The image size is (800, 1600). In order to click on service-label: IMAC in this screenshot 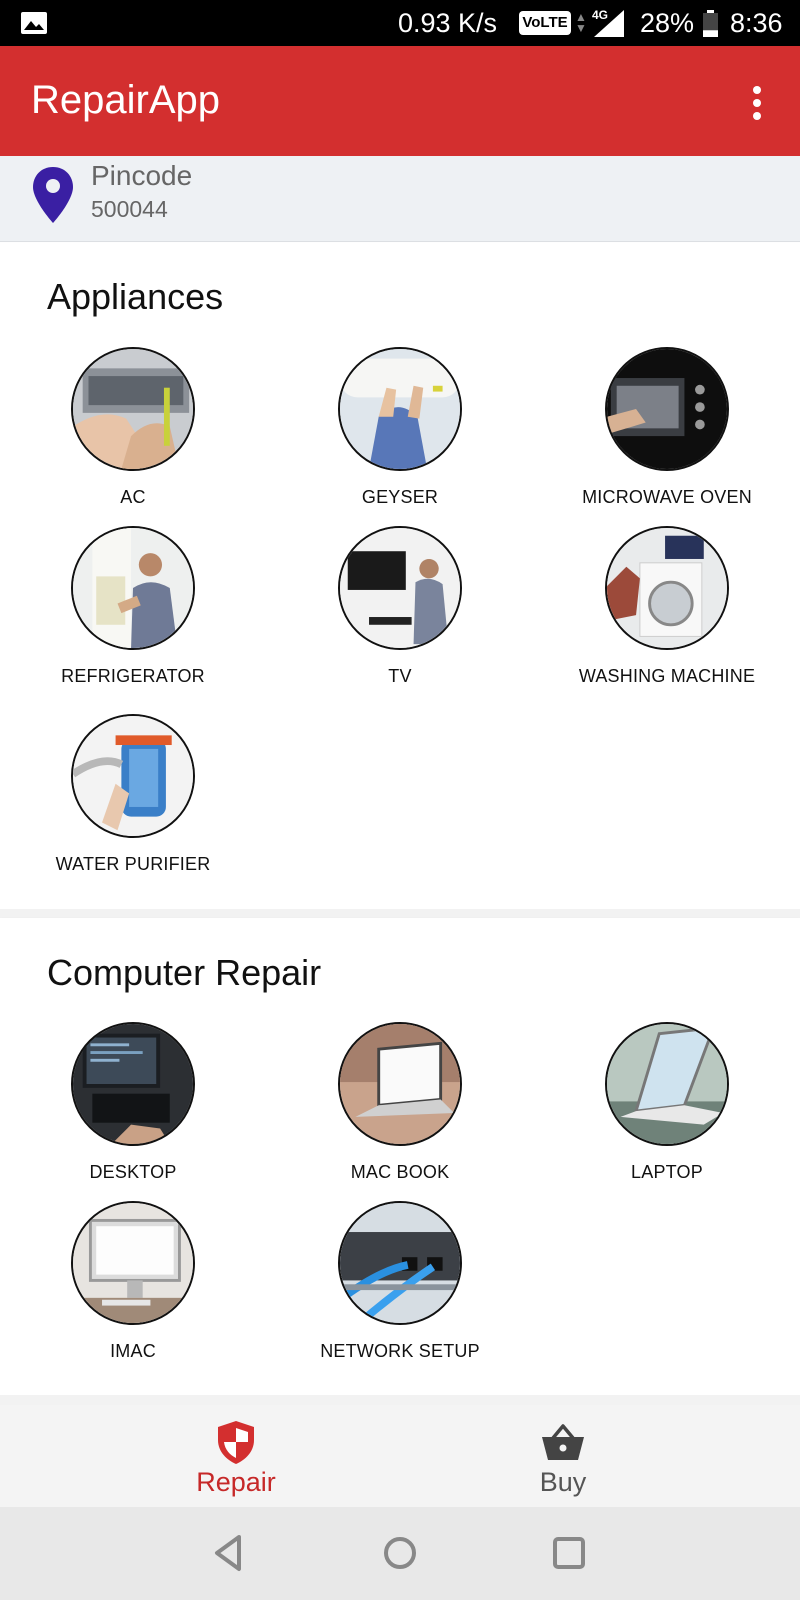, I will do `click(133, 1351)`.